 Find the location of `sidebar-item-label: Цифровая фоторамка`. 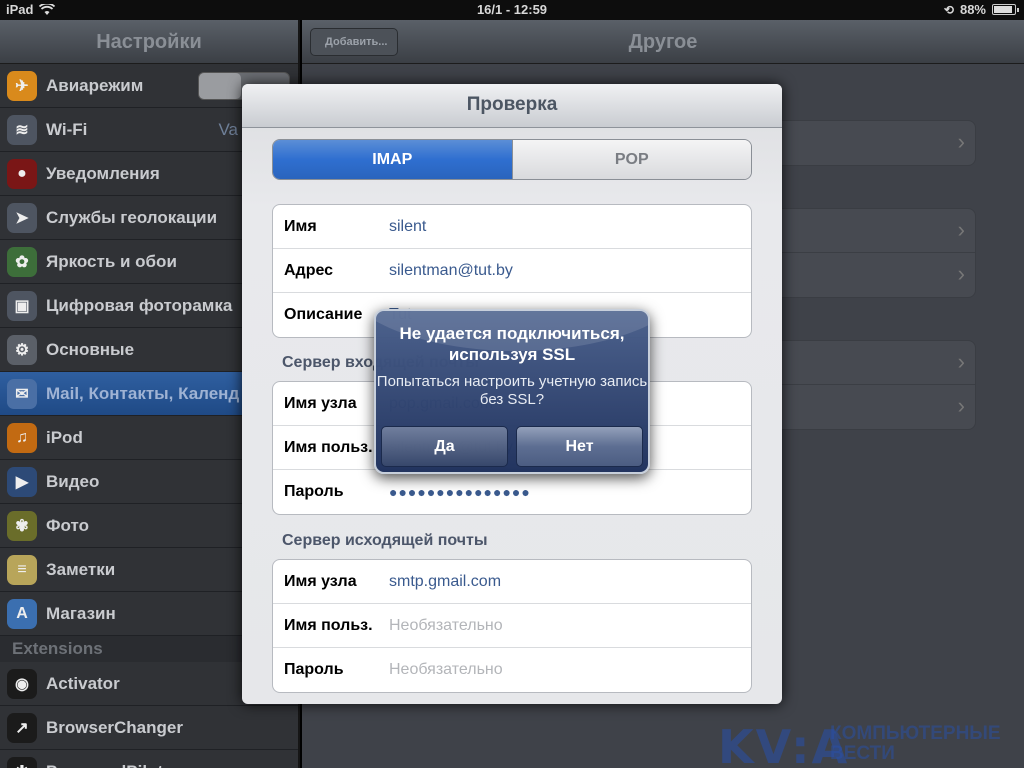

sidebar-item-label: Цифровая фоторамка is located at coordinates (139, 305).